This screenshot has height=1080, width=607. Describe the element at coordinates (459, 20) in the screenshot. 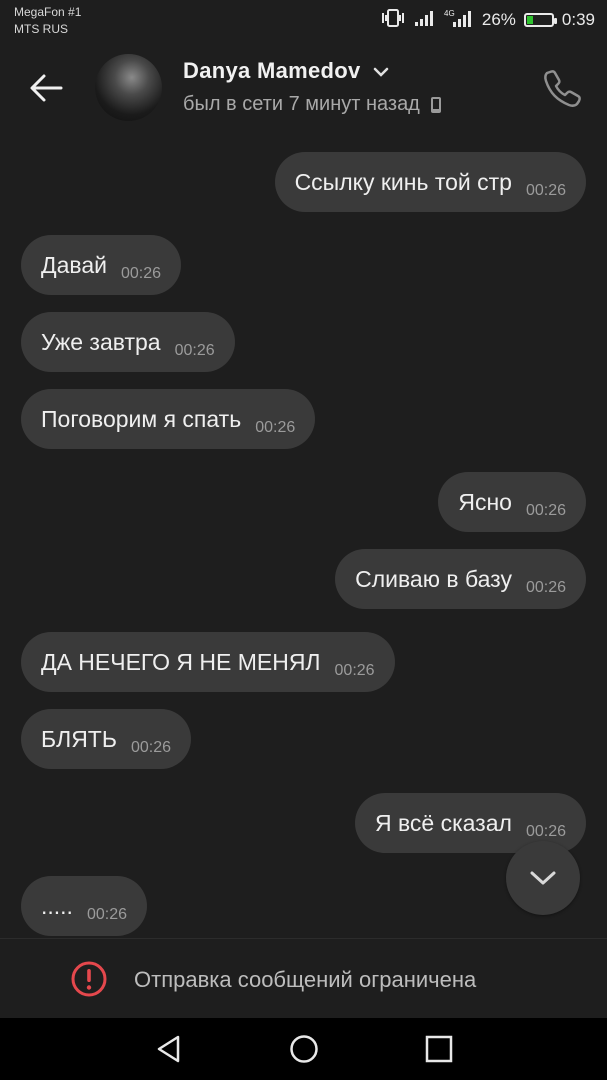

I see `signal-4g-icon: 4G` at that location.